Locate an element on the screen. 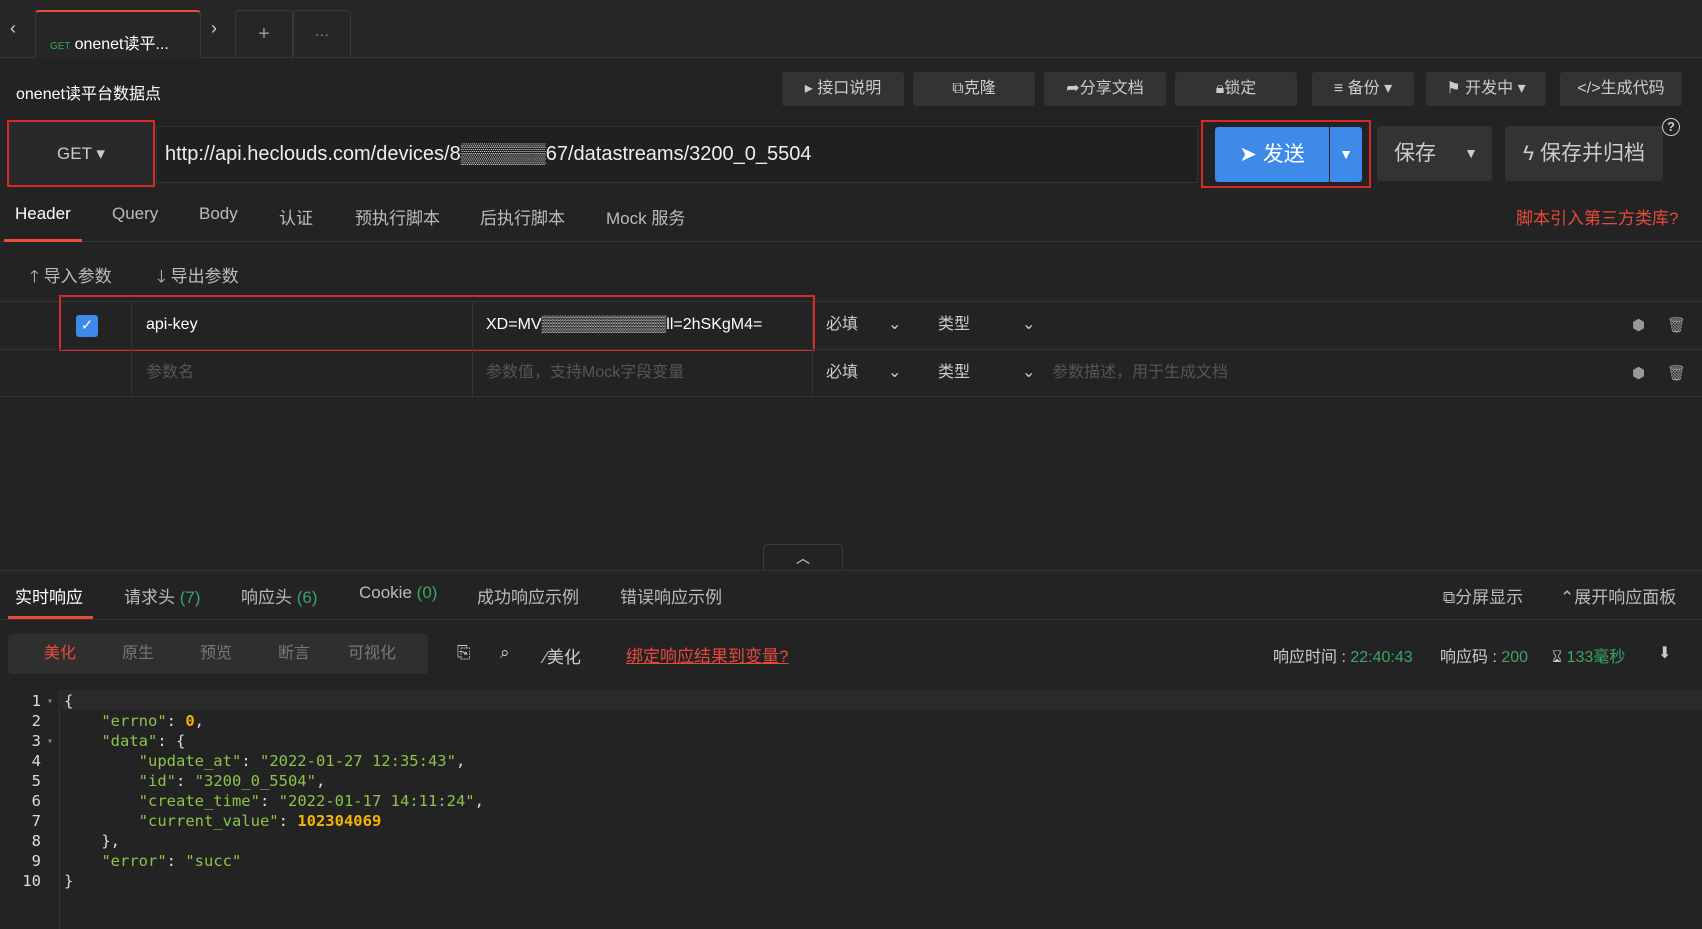  beautify-button: ⁄美化 is located at coordinates (562, 655).